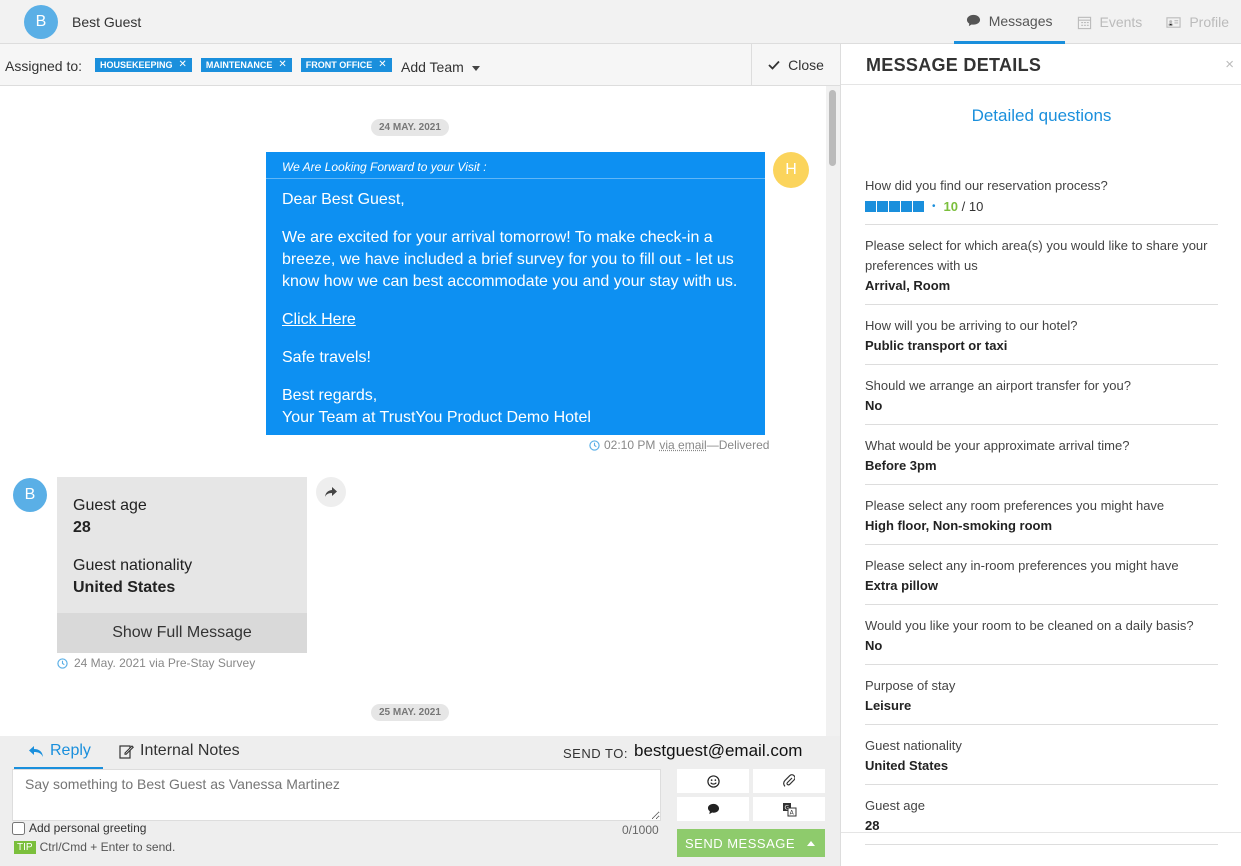 The image size is (1241, 866). I want to click on incoming-message-meta-text: 24 May. 2021 via Pre-Stay Survey, so click(165, 663).